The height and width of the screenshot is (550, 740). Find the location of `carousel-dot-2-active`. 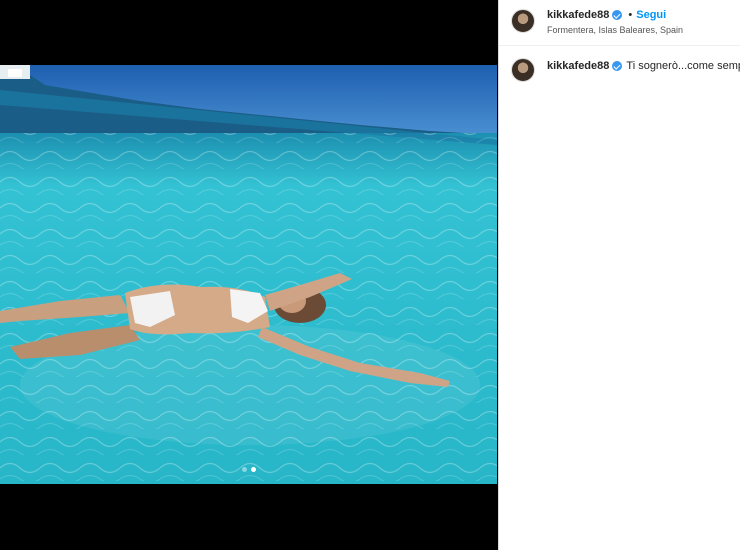

carousel-dot-2-active is located at coordinates (253, 469).